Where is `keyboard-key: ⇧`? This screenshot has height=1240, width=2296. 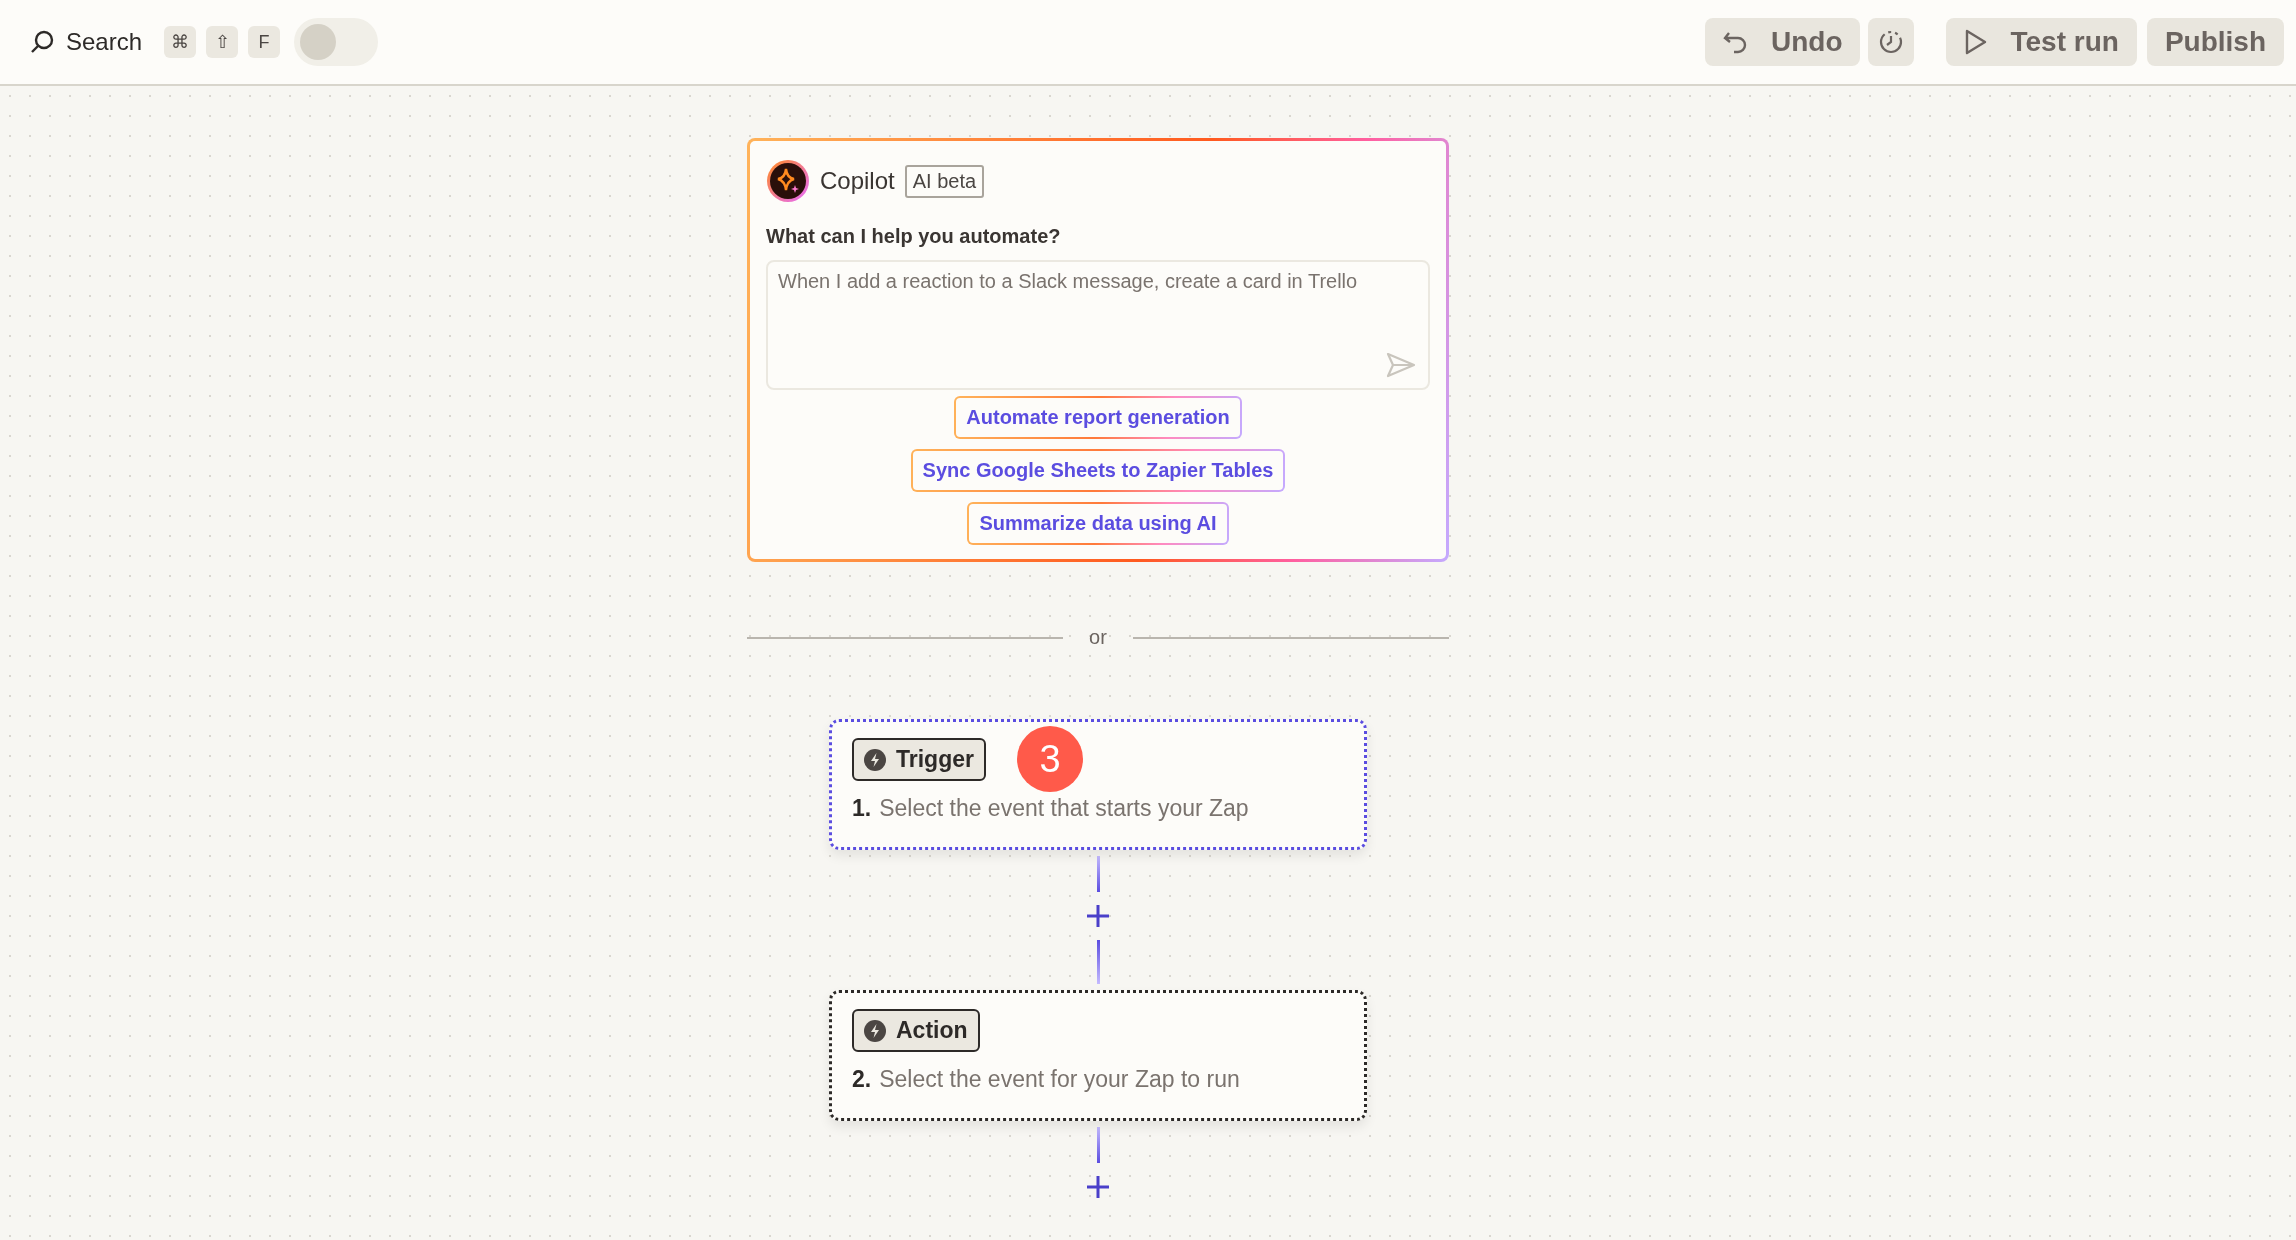 keyboard-key: ⇧ is located at coordinates (222, 42).